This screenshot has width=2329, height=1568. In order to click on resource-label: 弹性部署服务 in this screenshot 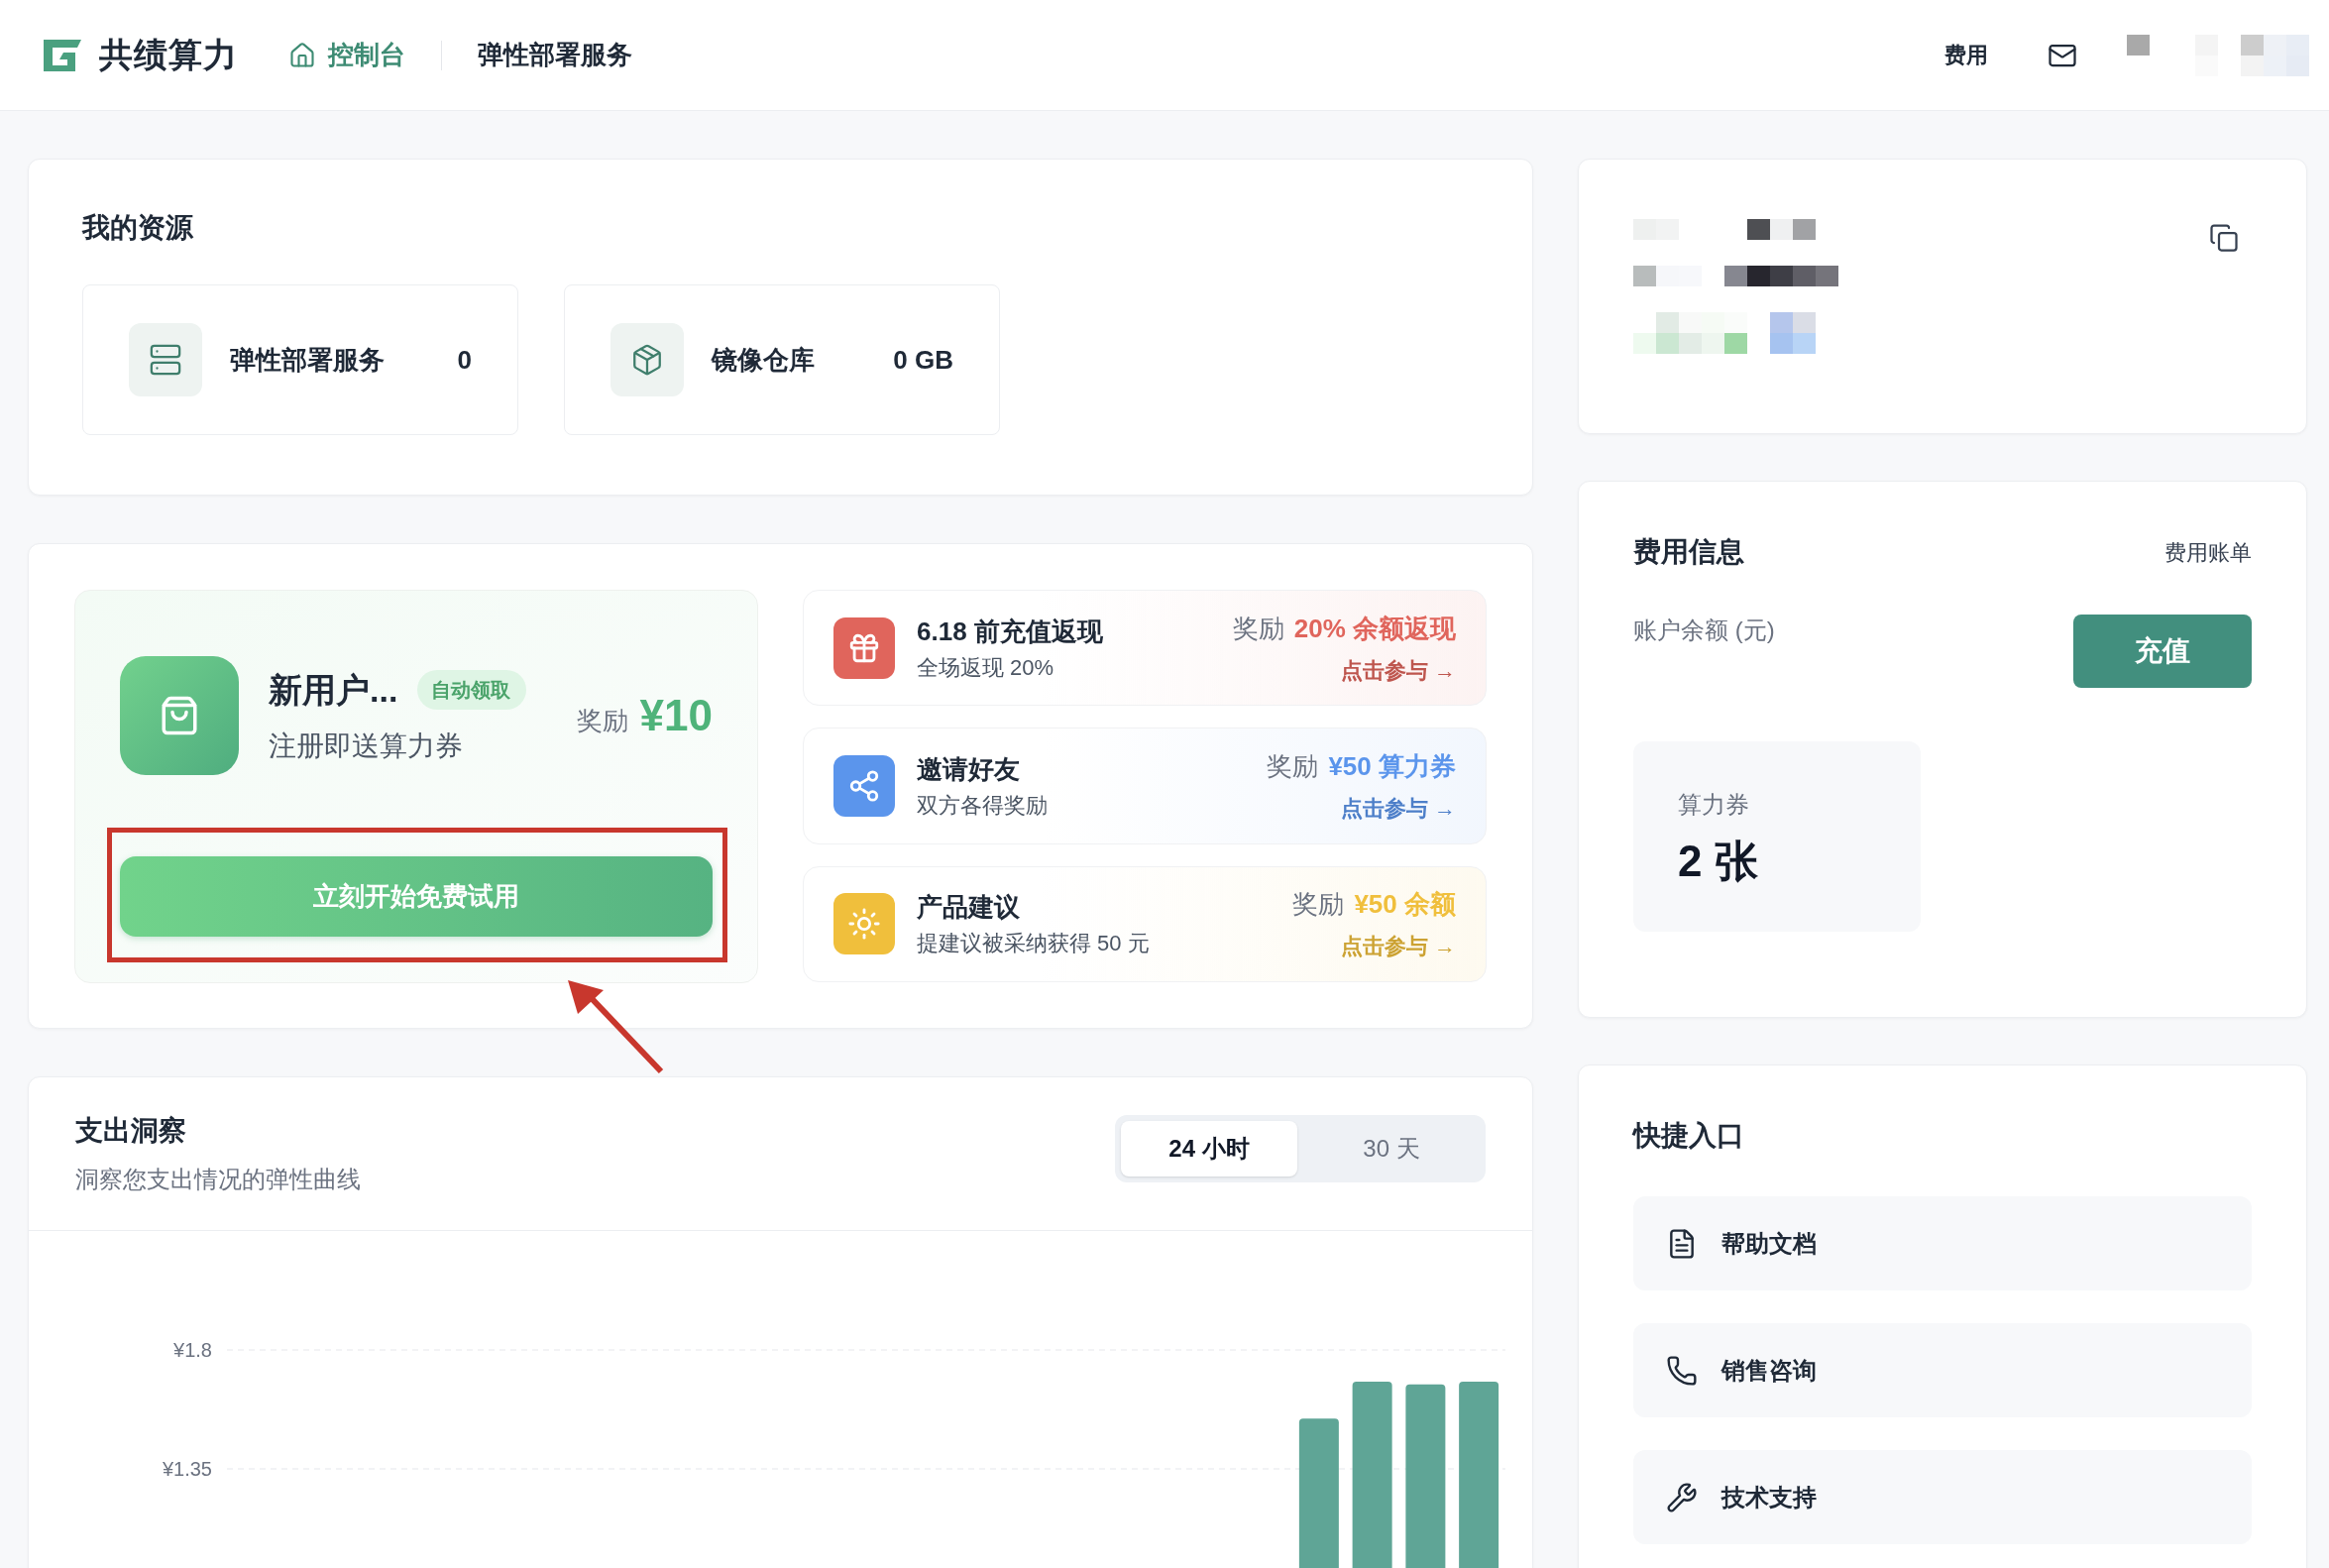, I will do `click(307, 360)`.